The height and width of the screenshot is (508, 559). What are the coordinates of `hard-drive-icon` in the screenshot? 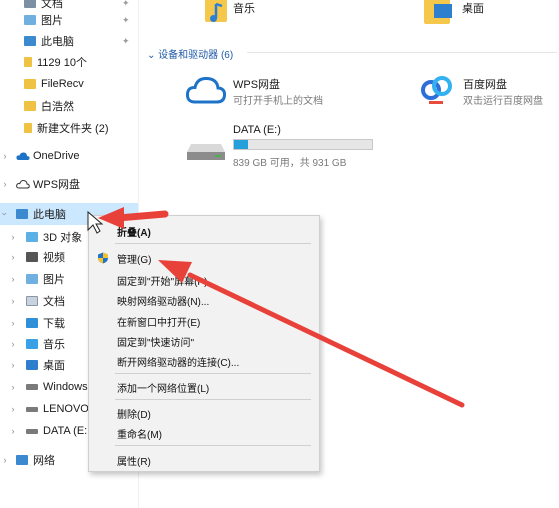 It's located at (206, 152).